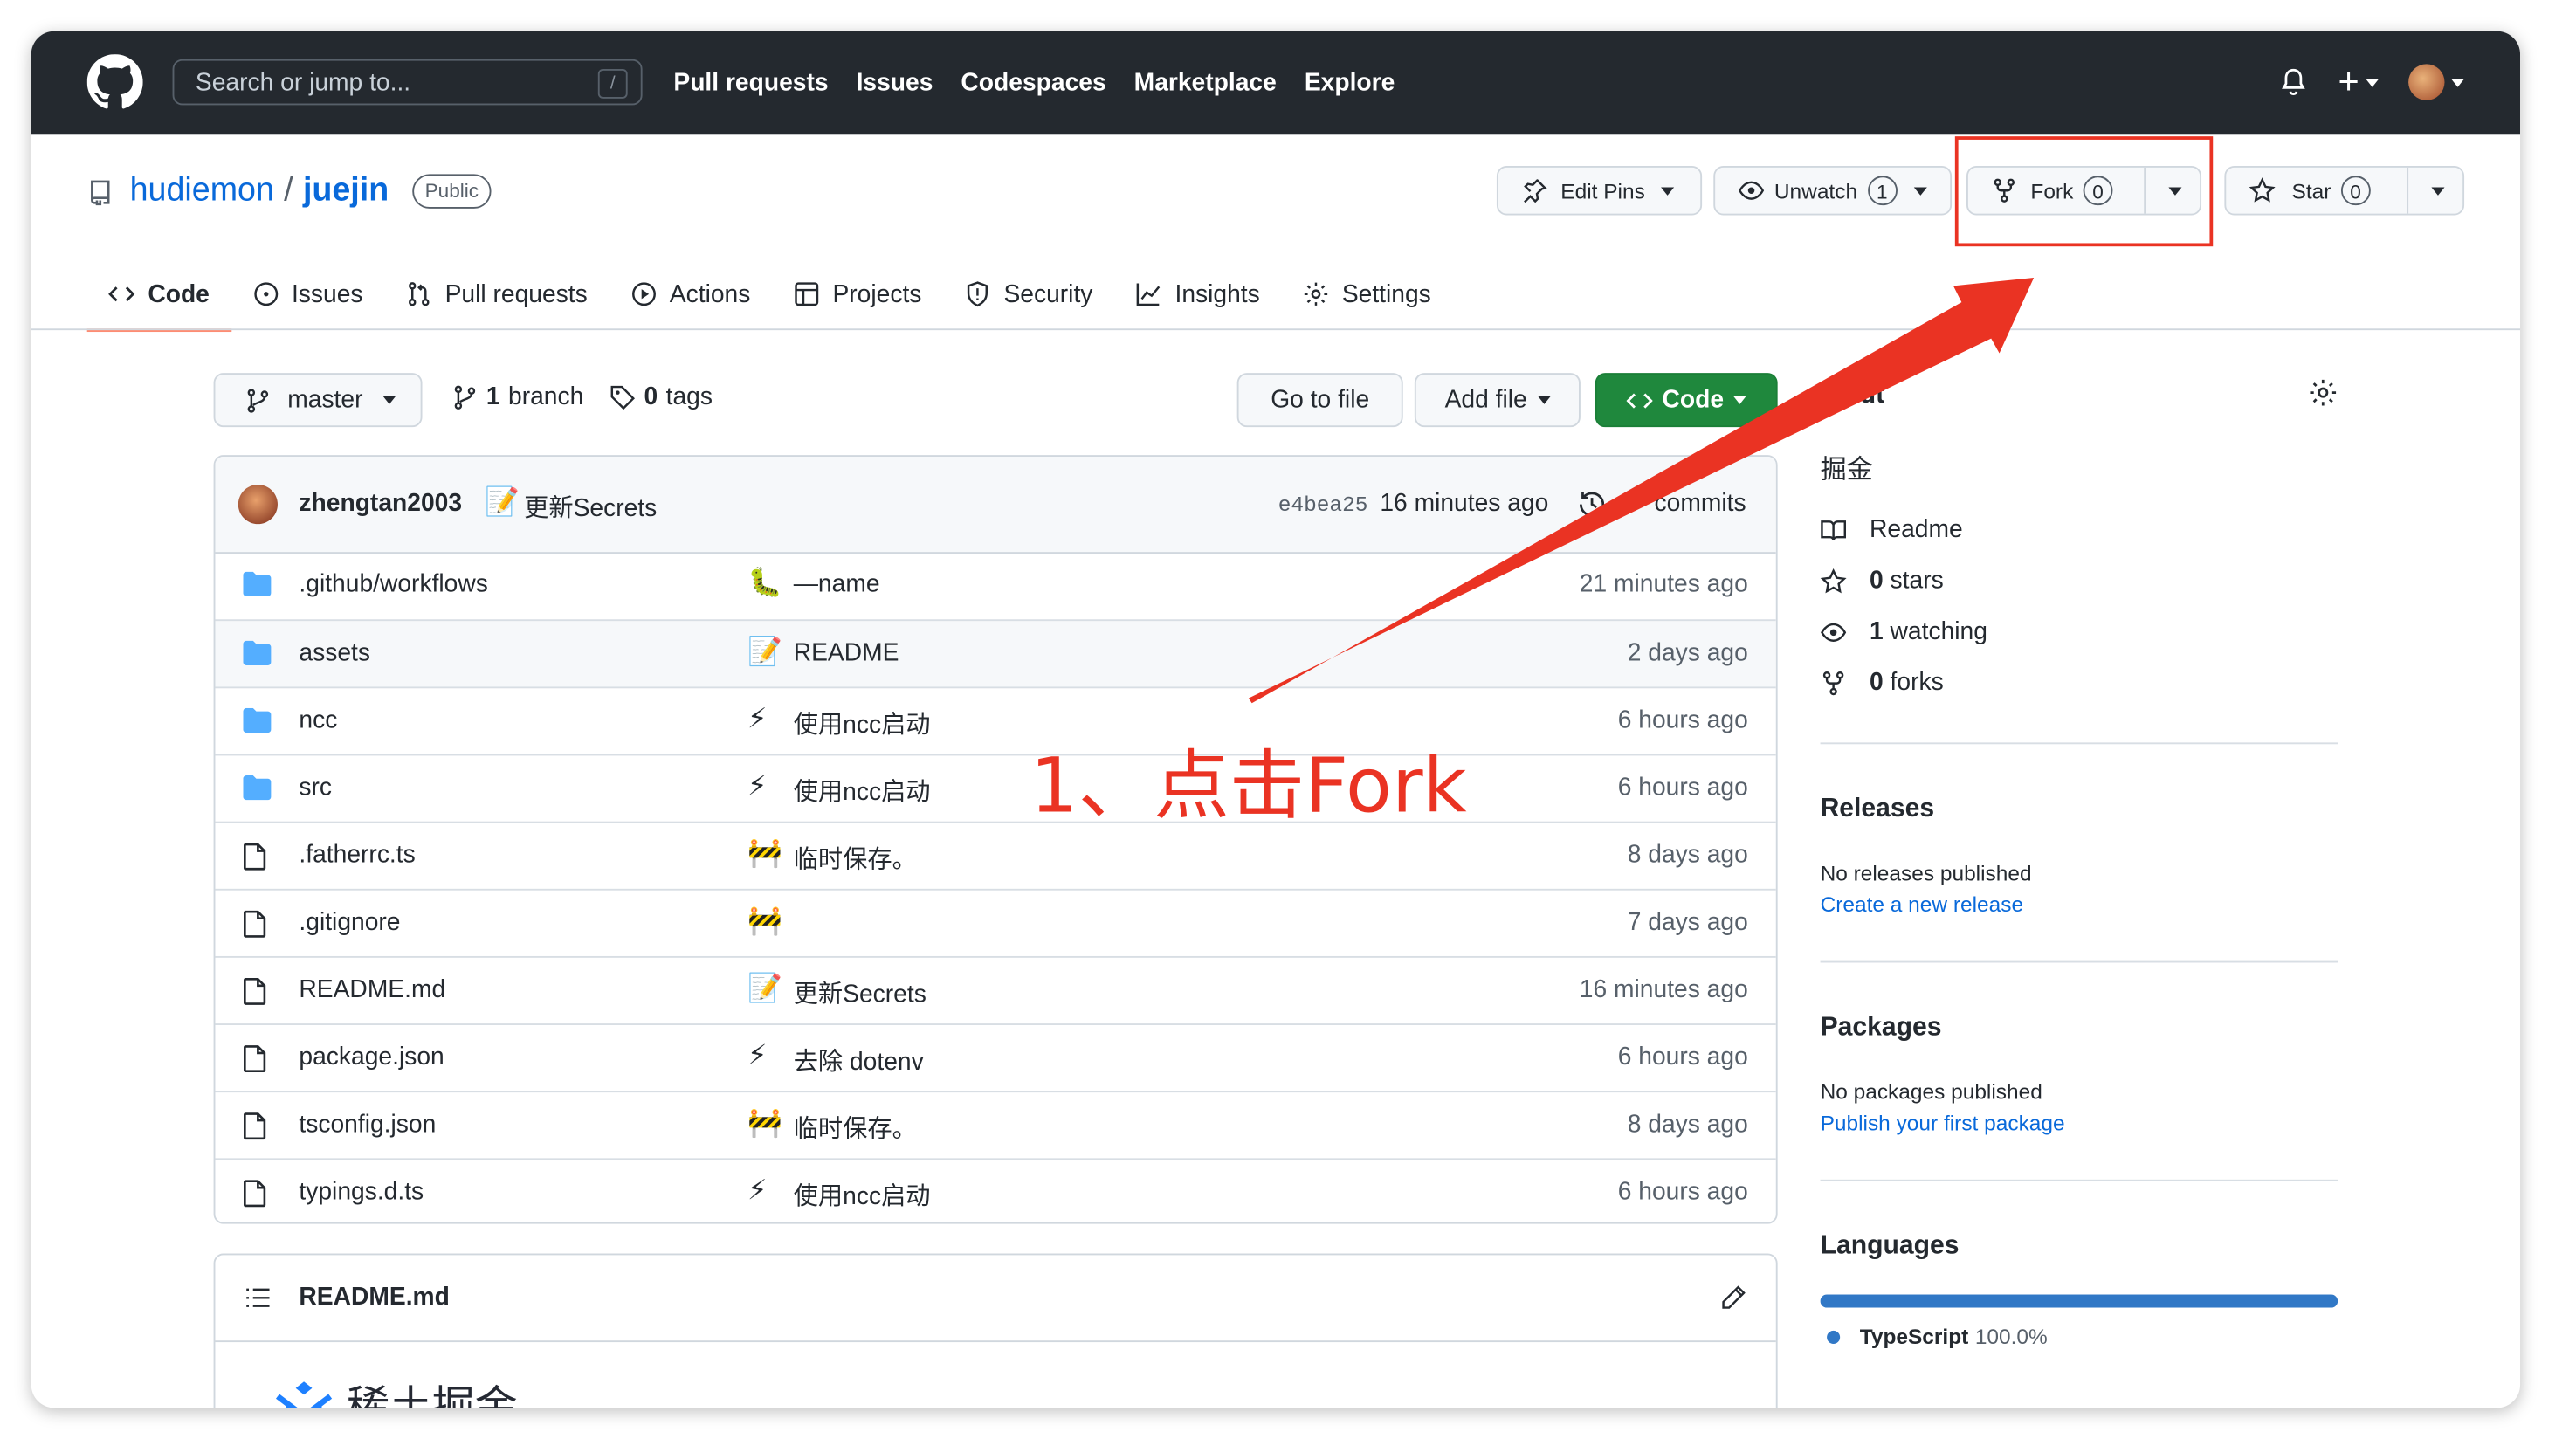 The height and width of the screenshot is (1439, 2576). Describe the element at coordinates (995, 1124) in the screenshot. I see `file-row: tsconfig.json 🚧 临时保存。 8 days ago` at that location.